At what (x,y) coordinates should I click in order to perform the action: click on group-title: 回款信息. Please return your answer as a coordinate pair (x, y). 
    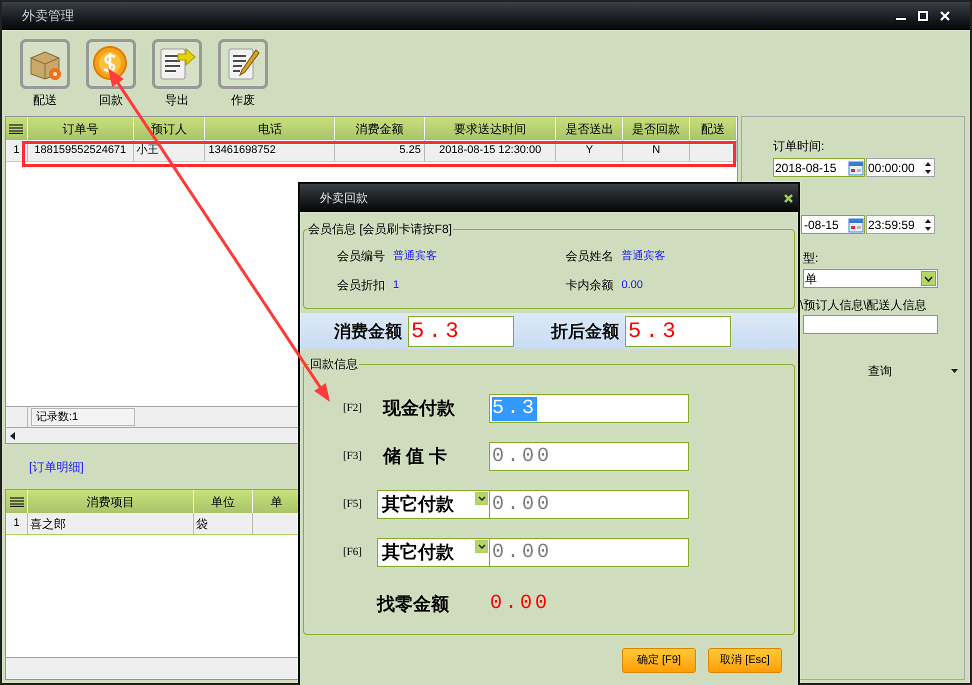
    Looking at the image, I should click on (334, 364).